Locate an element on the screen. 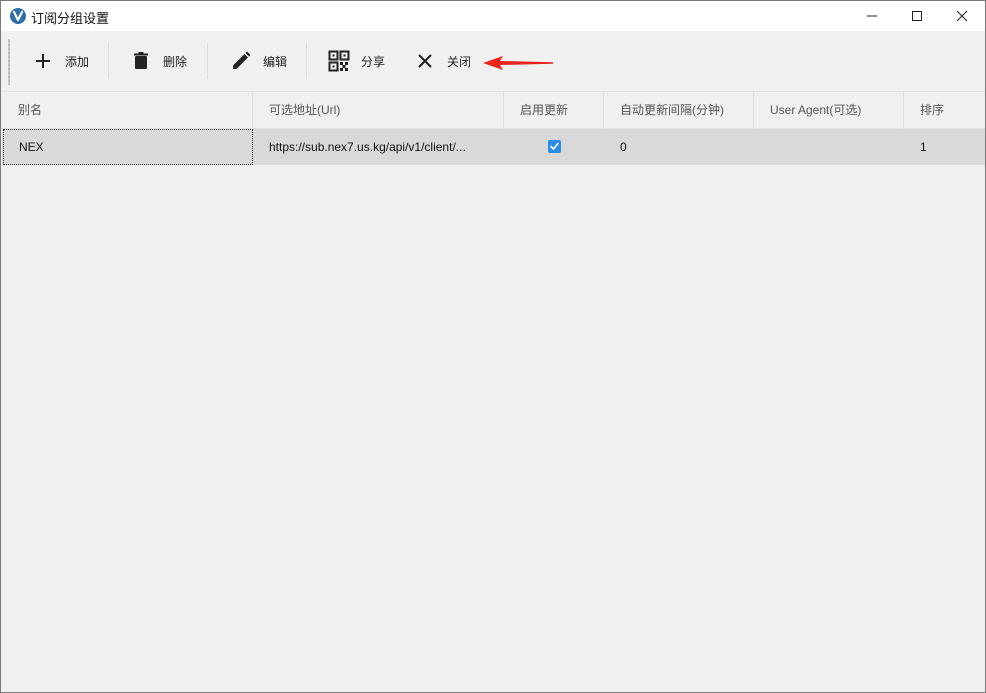  column-header-sort: 排序 is located at coordinates (944, 110).